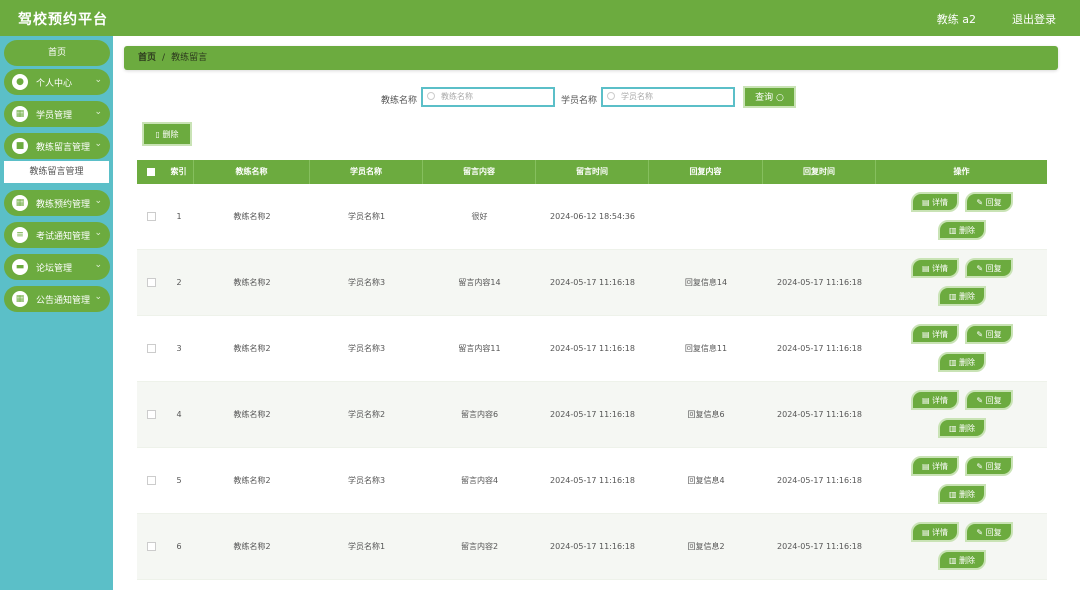  Describe the element at coordinates (769, 97) in the screenshot. I see `query-button: 查询 ○` at that location.